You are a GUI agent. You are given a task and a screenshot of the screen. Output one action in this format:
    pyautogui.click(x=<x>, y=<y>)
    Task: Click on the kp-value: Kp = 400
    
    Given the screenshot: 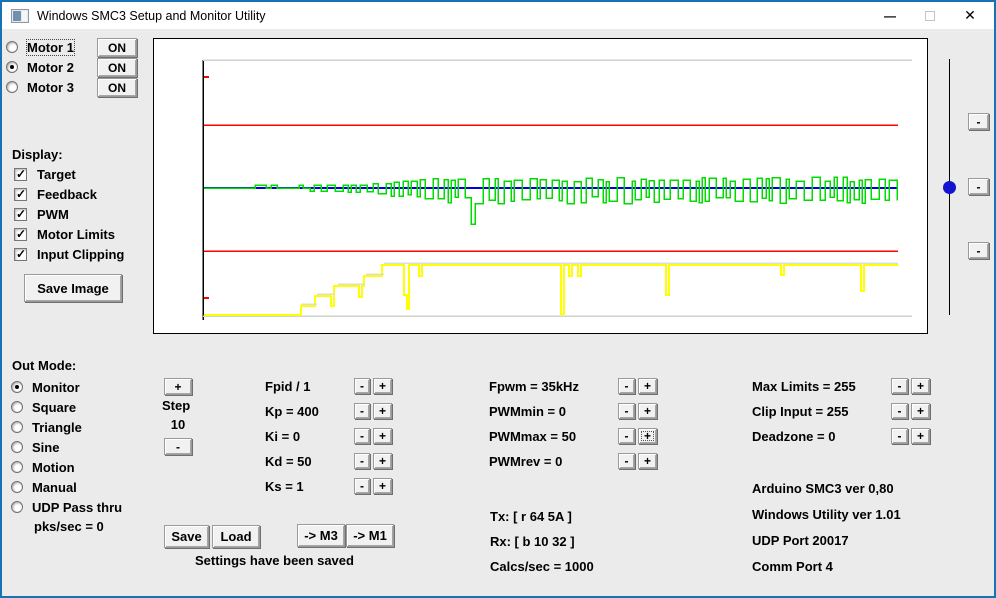 What is the action you would take?
    pyautogui.click(x=292, y=411)
    